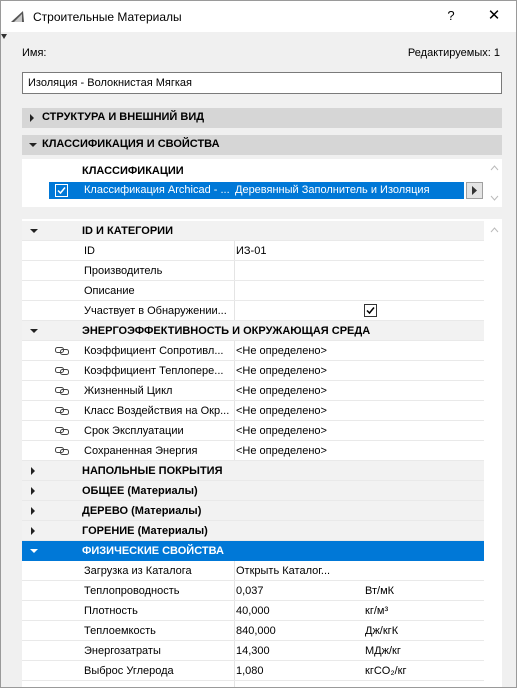 Image resolution: width=517 pixels, height=688 pixels. I want to click on property-unit: Вт/мК, so click(380, 591).